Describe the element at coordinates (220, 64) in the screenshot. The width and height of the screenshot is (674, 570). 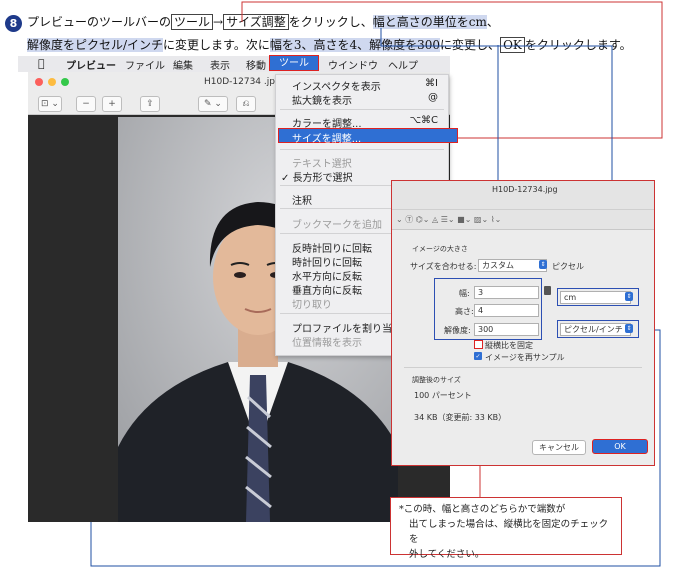
I see `menu-view: 表示` at that location.